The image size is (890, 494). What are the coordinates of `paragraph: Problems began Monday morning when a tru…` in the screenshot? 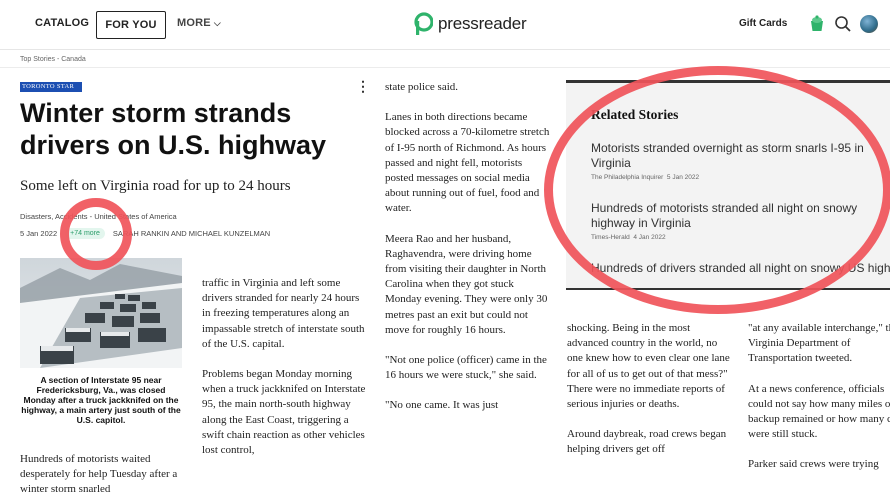 It's located at (284, 412).